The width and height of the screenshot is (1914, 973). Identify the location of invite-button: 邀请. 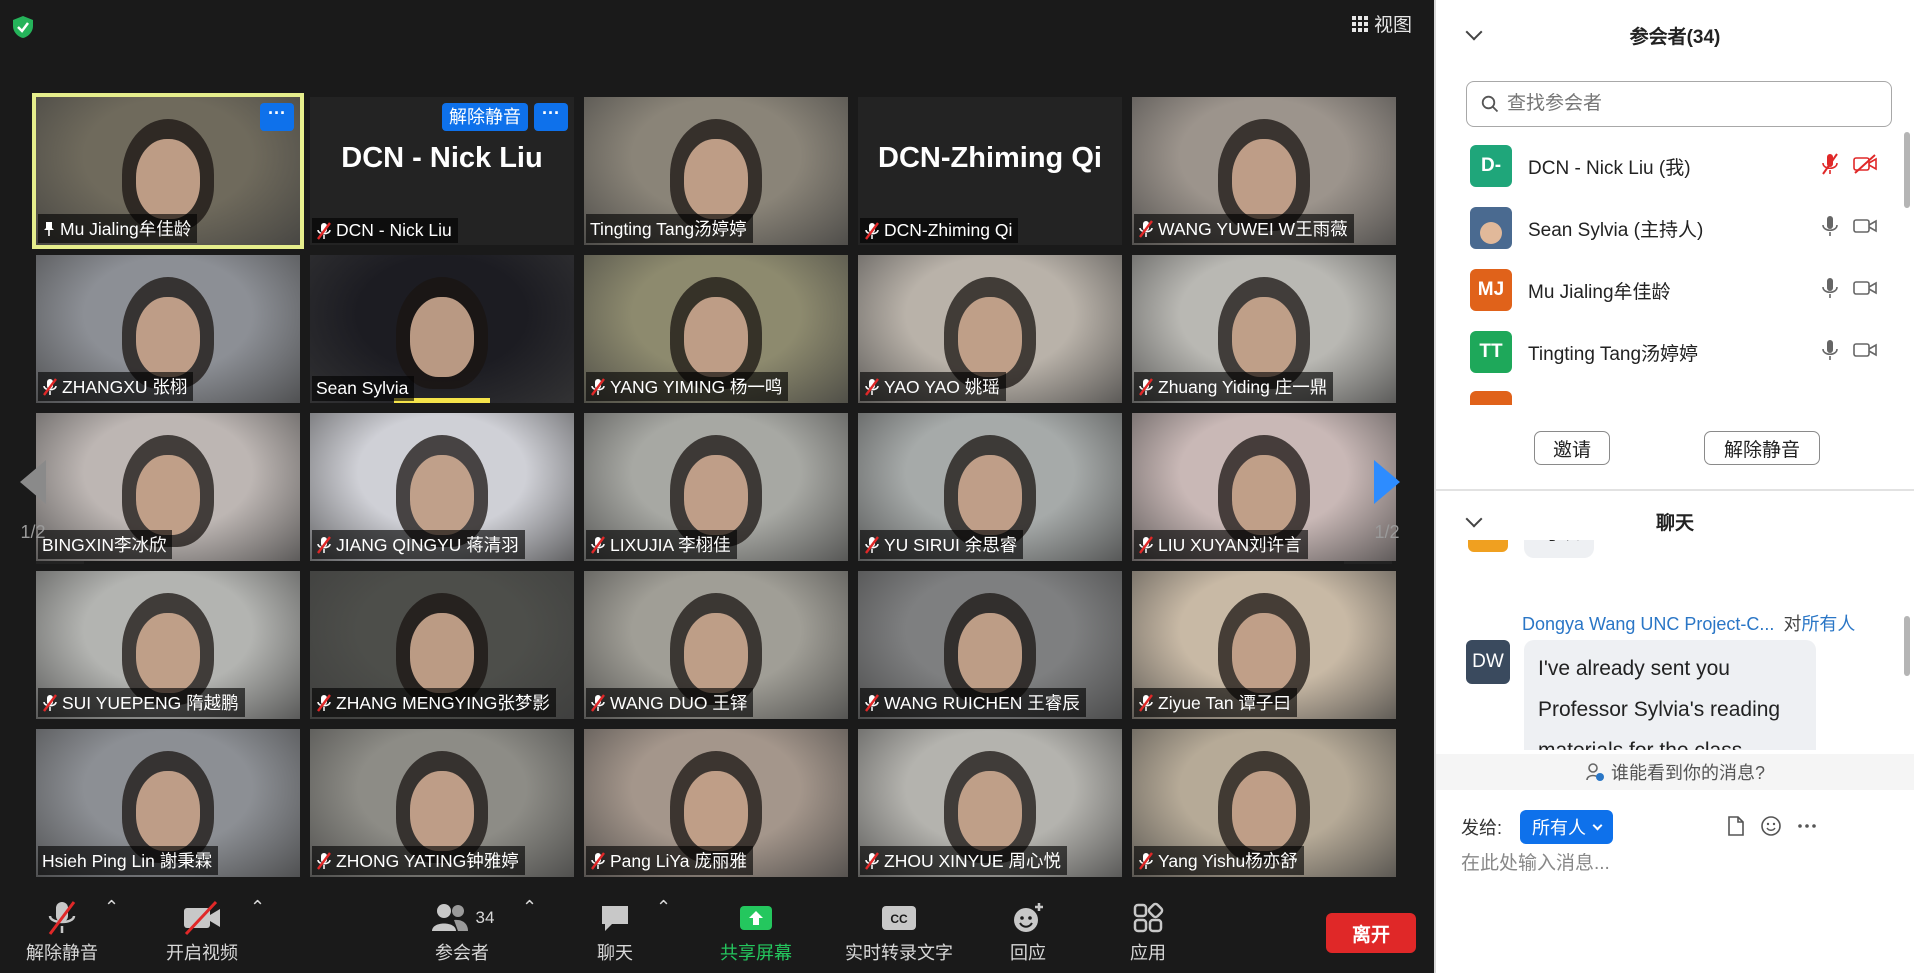
(1572, 448).